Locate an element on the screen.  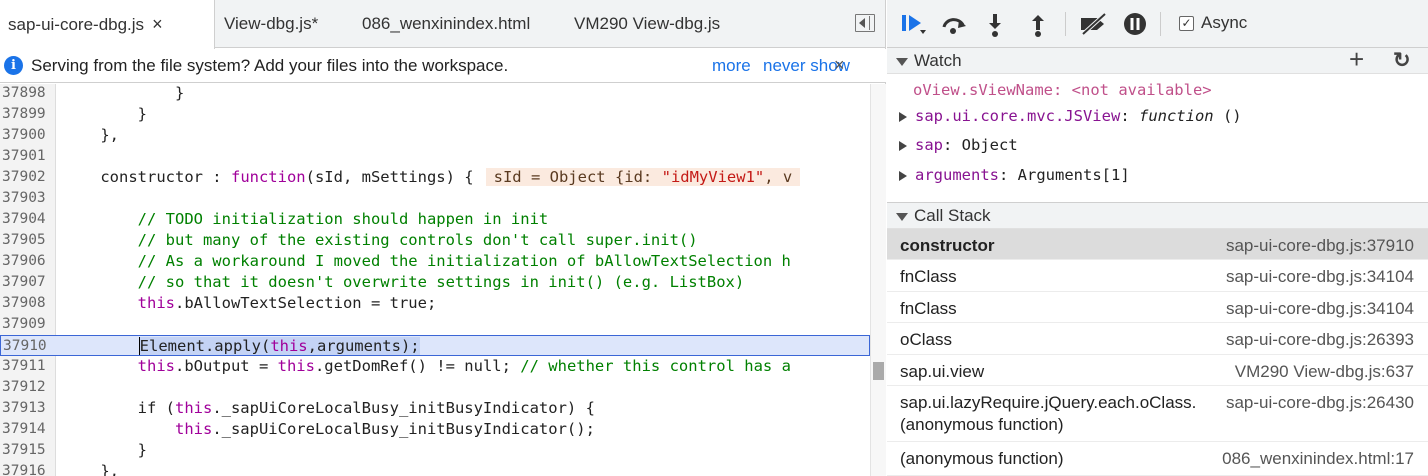
line-source: this.bAllowTextSelection = true; is located at coordinates (250, 303).